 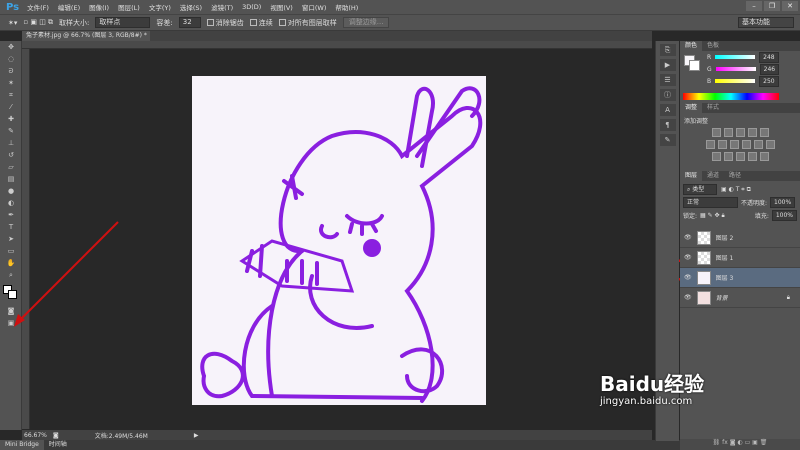 What do you see at coordinates (667, 110) in the screenshot?
I see `character-icon: A` at bounding box center [667, 110].